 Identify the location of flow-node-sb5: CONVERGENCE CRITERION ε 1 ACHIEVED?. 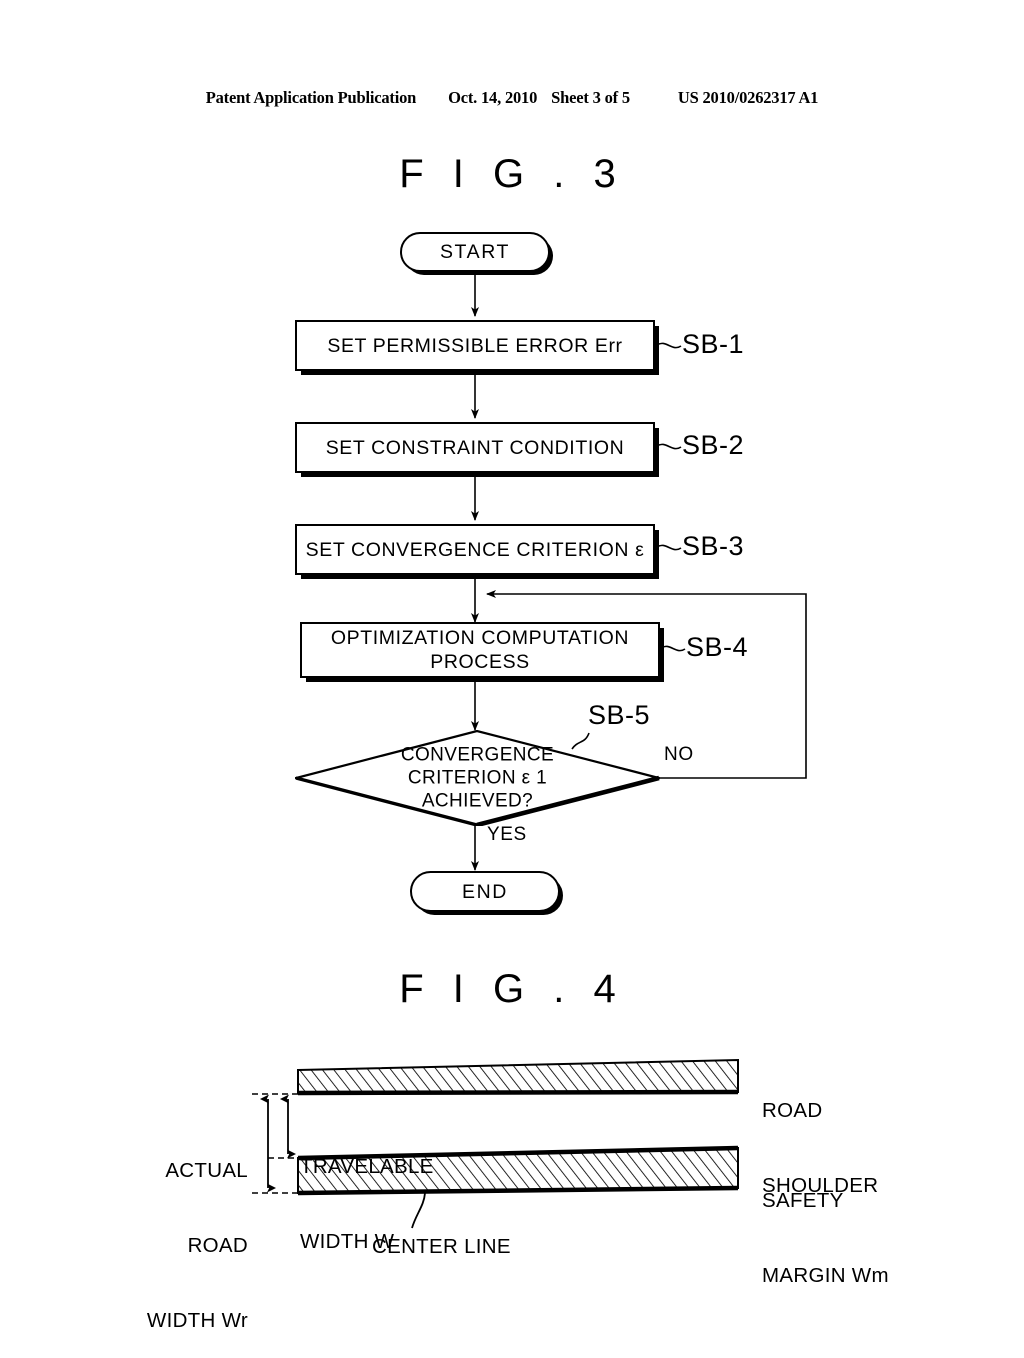
(477, 778).